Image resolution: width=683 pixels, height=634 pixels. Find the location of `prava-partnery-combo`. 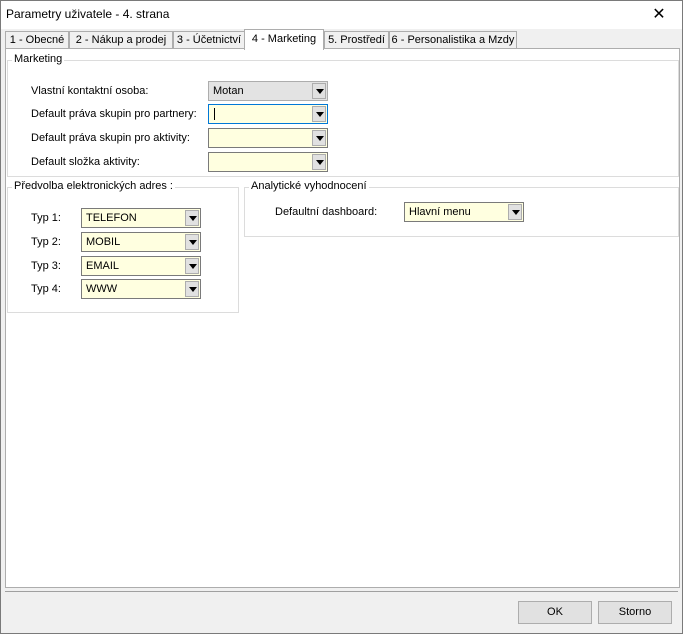

prava-partnery-combo is located at coordinates (268, 114).